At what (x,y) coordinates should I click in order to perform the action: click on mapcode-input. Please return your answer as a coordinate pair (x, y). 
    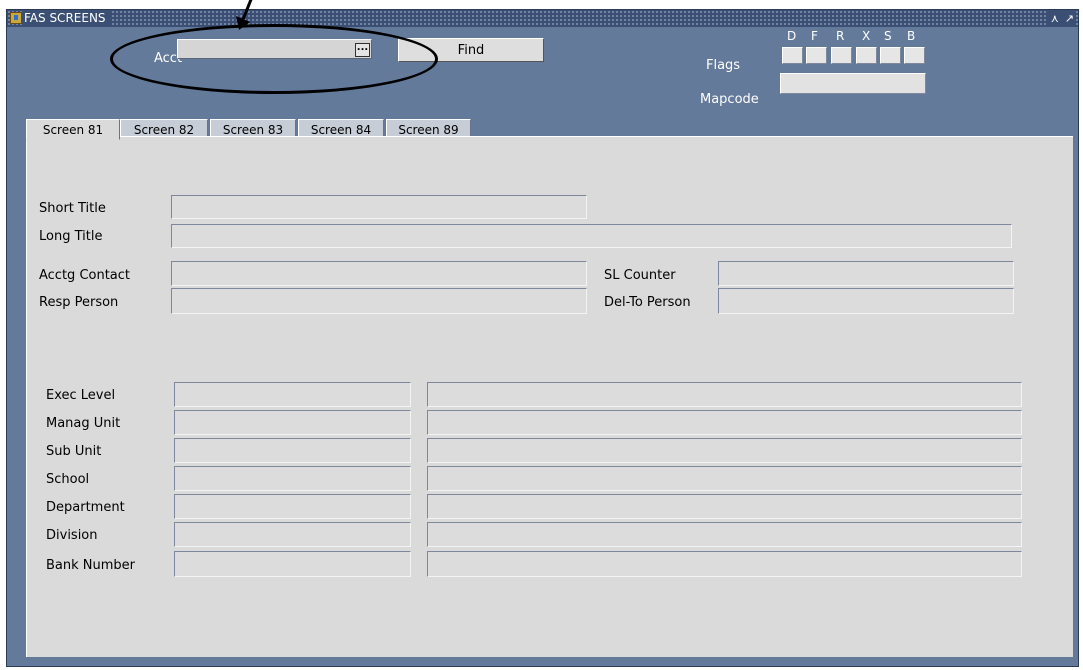
    Looking at the image, I should click on (853, 83).